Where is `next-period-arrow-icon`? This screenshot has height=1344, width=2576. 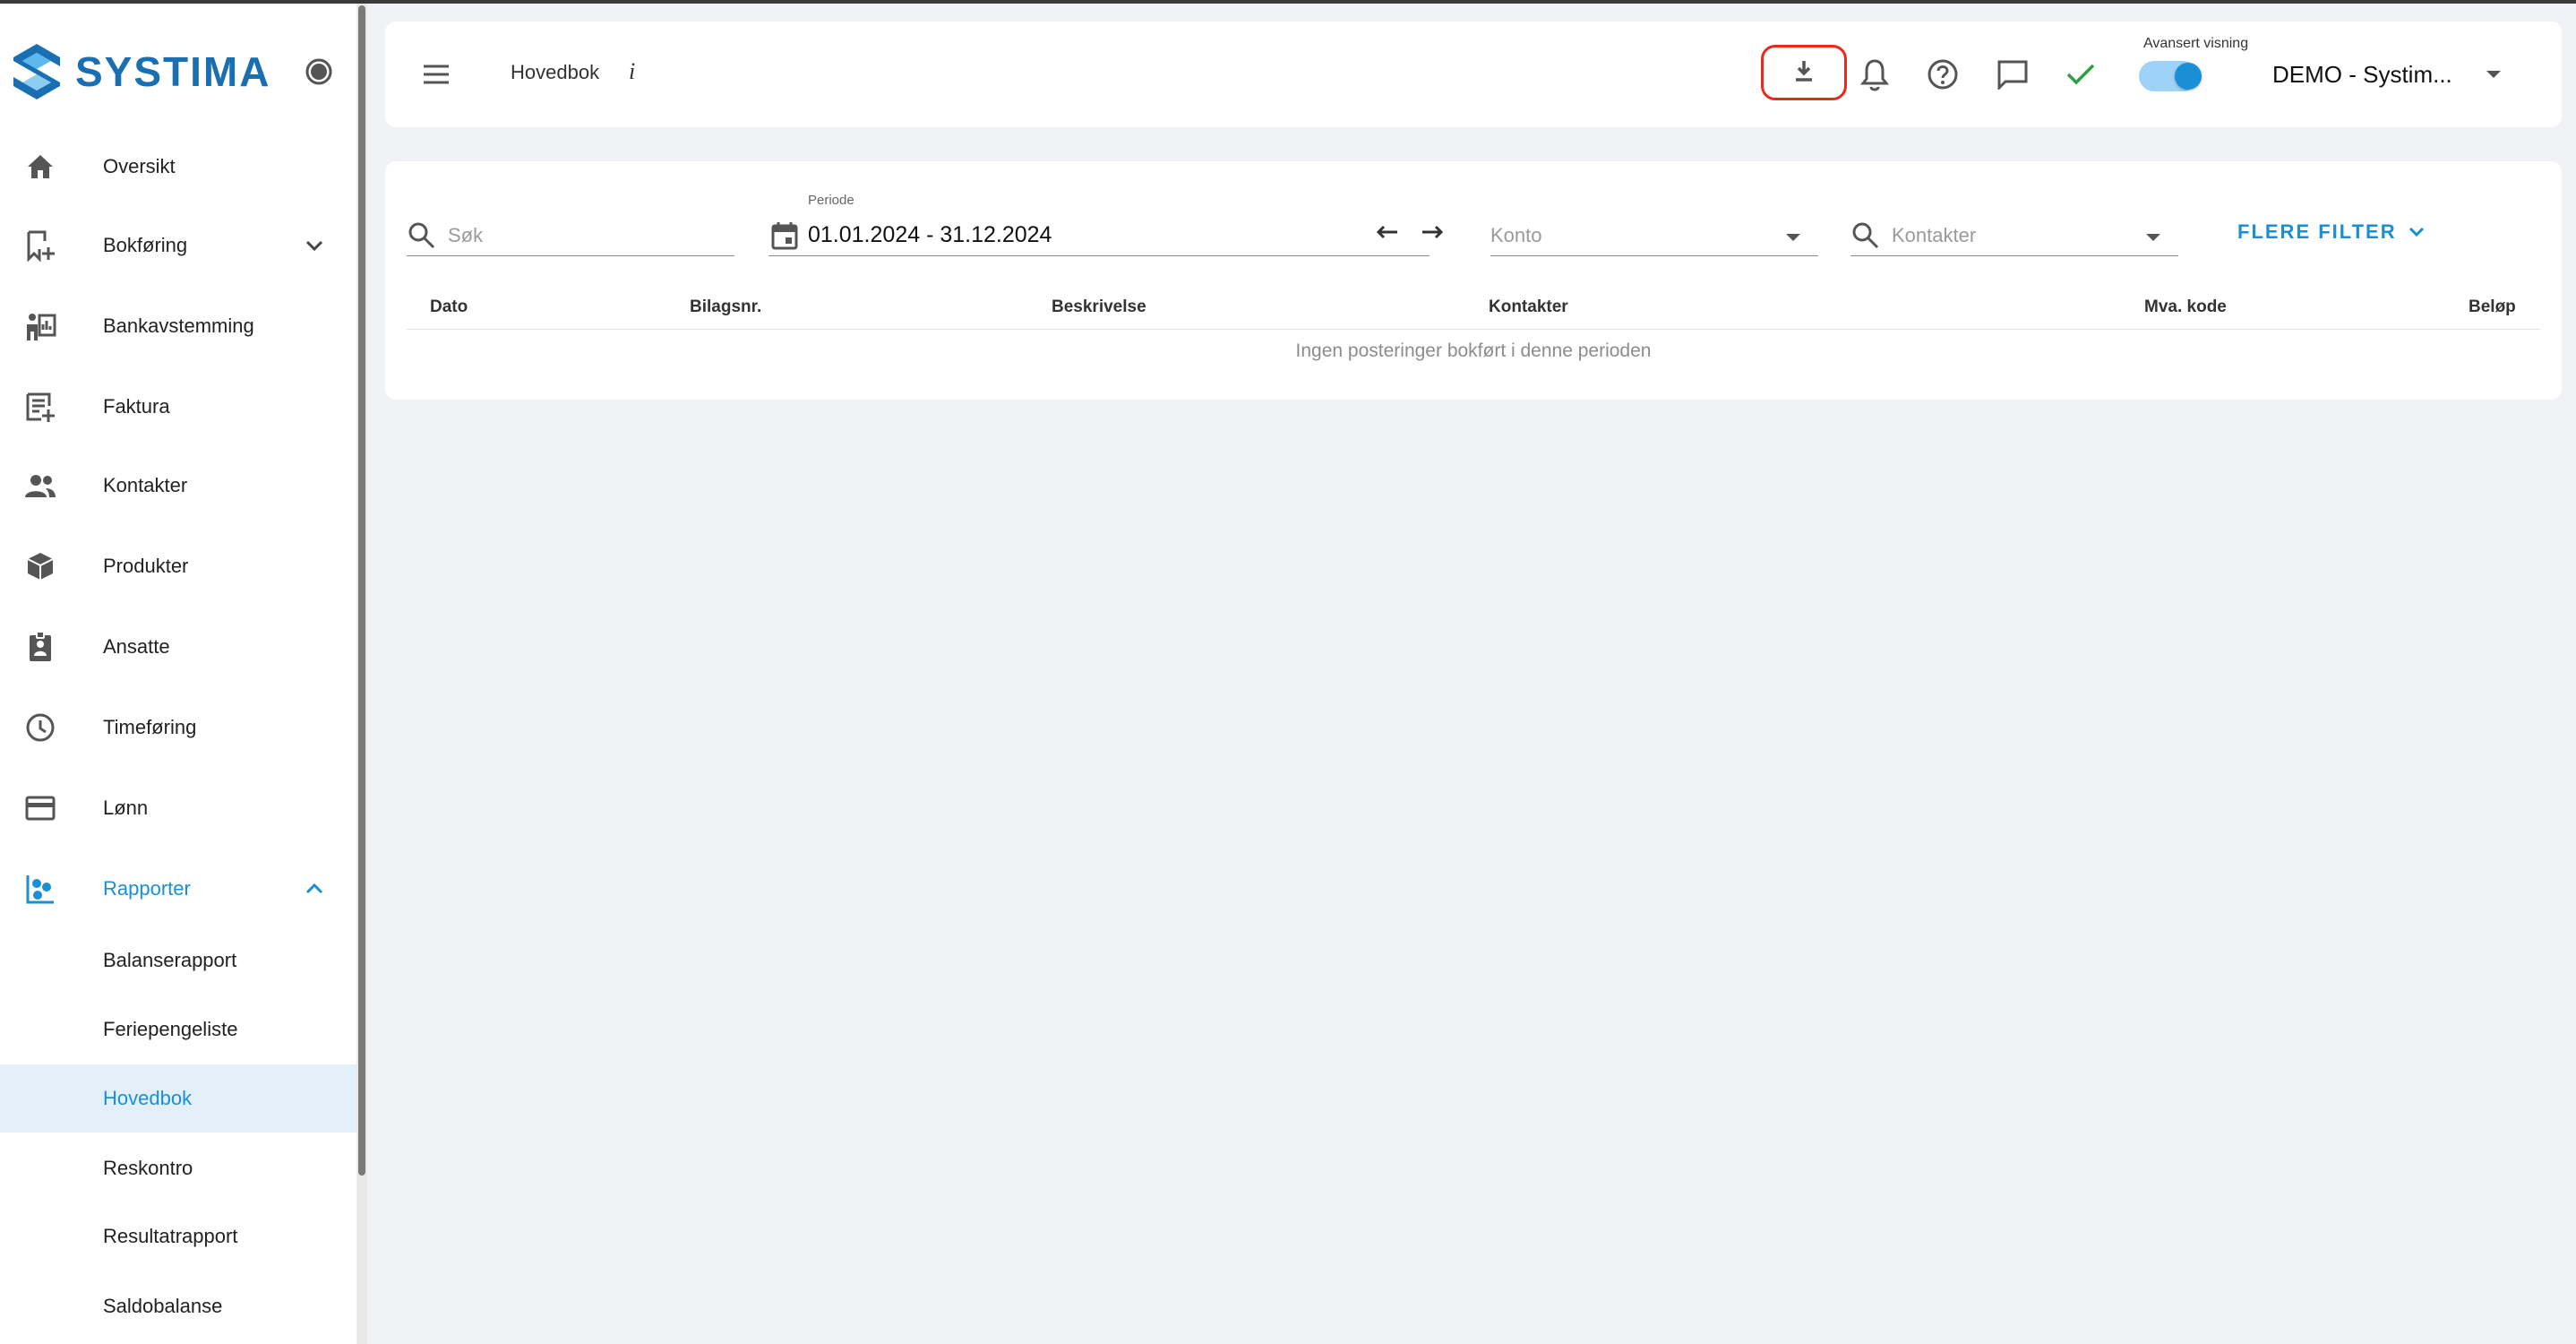
next-period-arrow-icon is located at coordinates (1432, 233).